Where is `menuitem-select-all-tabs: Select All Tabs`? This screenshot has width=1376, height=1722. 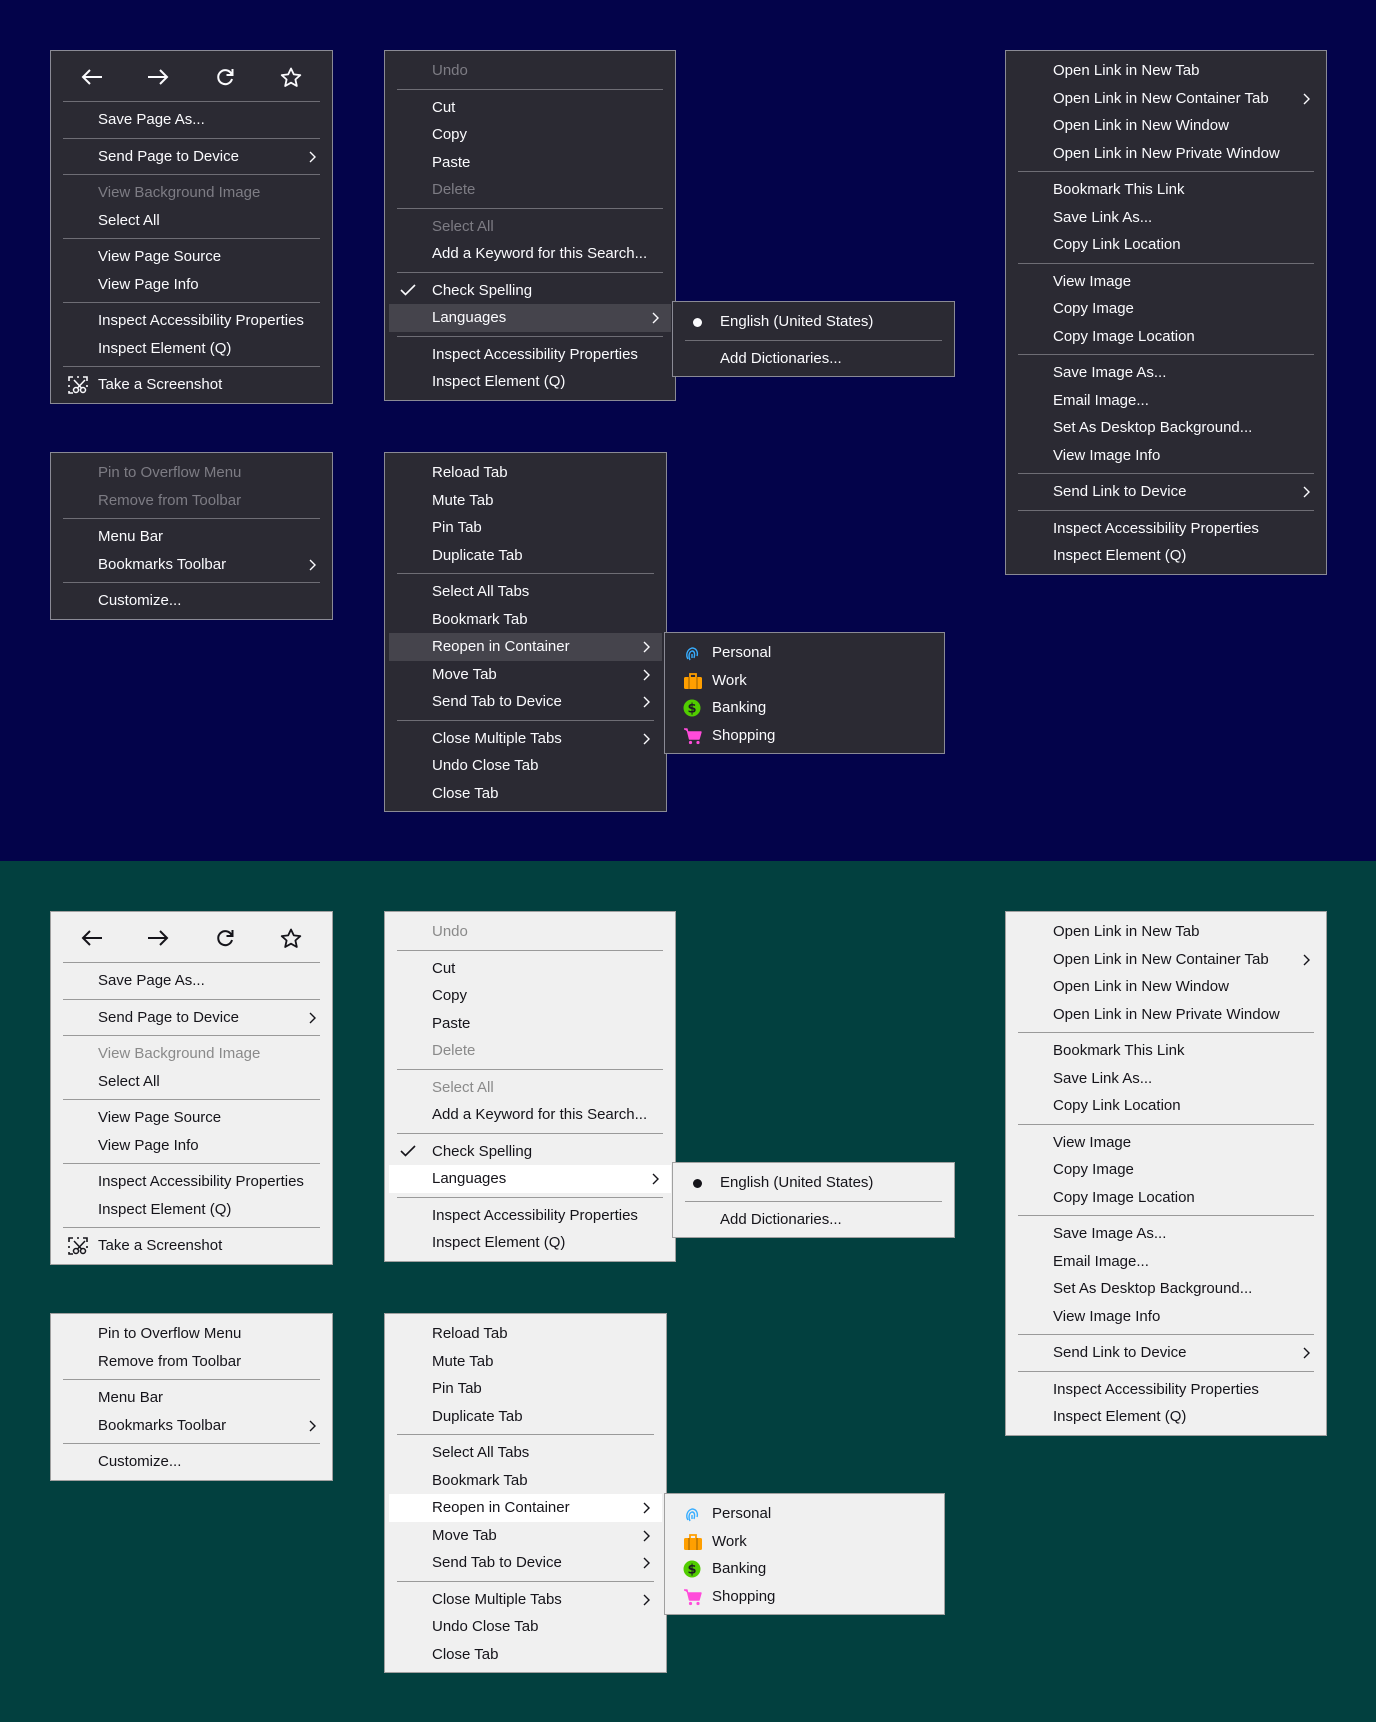
menuitem-select-all-tabs: Select All Tabs is located at coordinates (525, 1453).